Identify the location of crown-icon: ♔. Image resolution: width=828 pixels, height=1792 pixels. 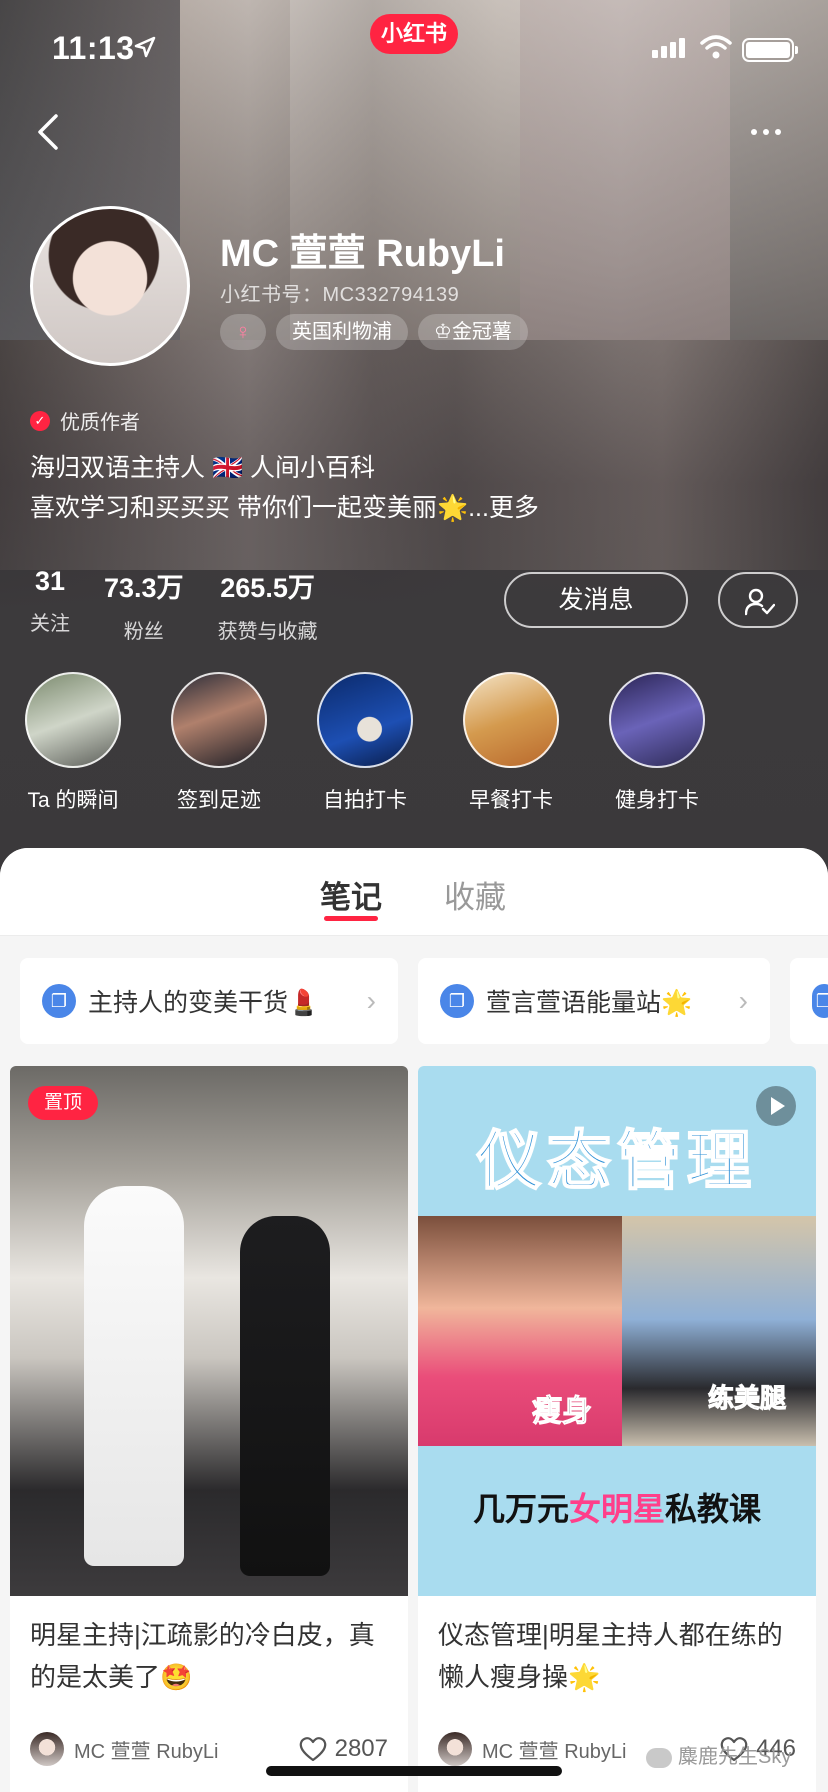
(443, 332).